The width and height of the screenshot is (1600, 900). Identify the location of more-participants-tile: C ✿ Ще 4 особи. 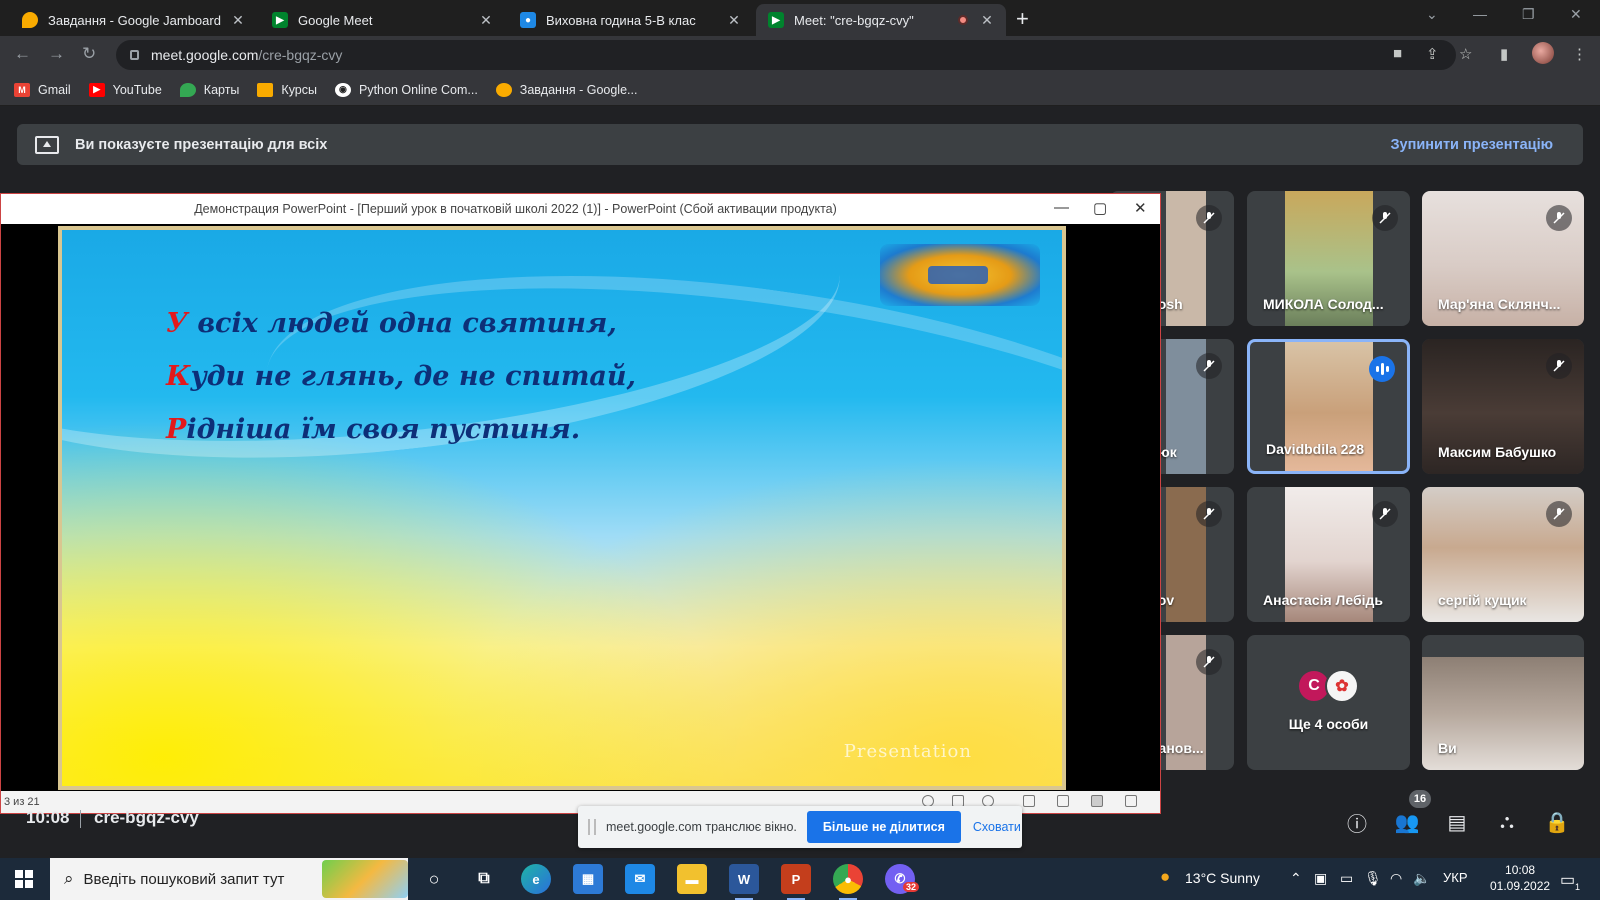
(1328, 702).